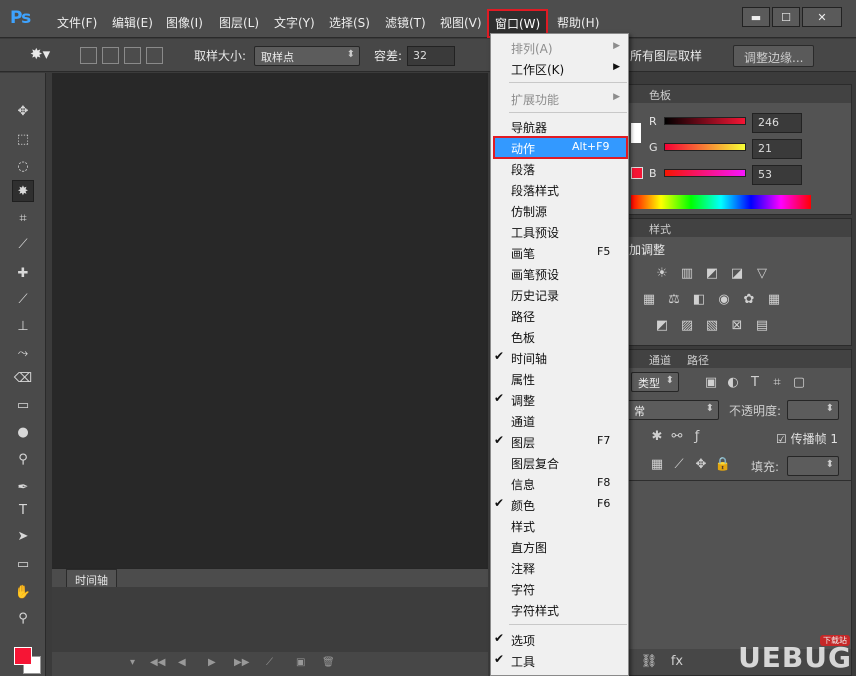  What do you see at coordinates (777, 149) in the screenshot?
I see `channel-g-input: 21` at bounding box center [777, 149].